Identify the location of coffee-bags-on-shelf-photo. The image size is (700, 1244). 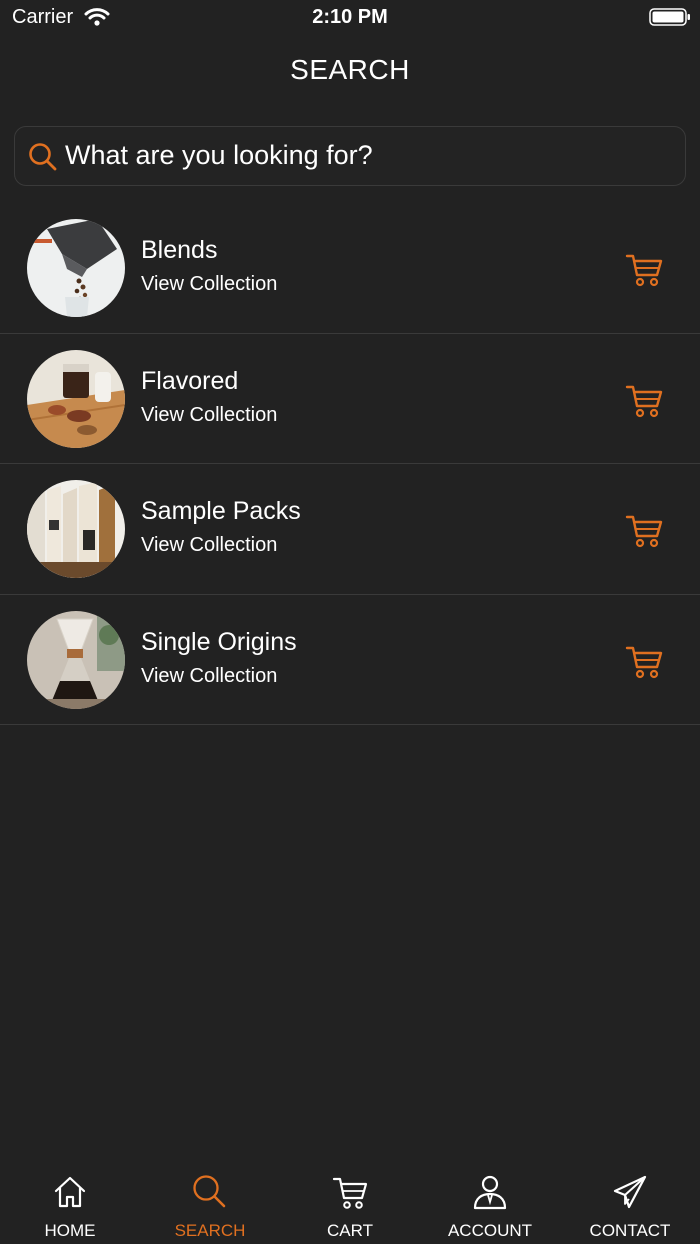
(76, 529).